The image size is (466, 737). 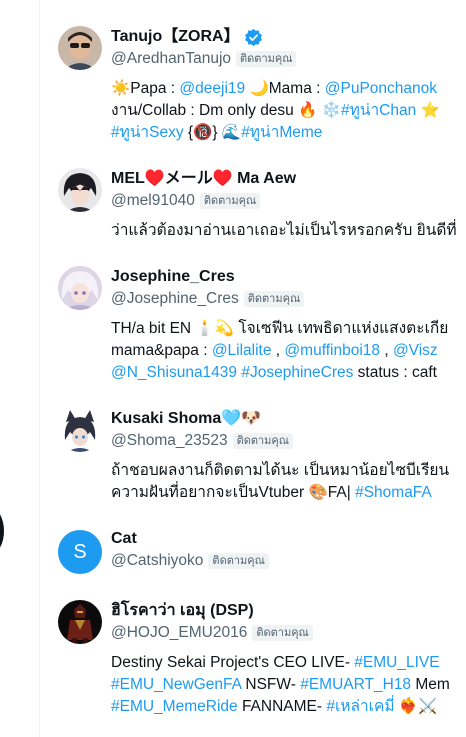 I want to click on avatar-letter: S, so click(x=80, y=551).